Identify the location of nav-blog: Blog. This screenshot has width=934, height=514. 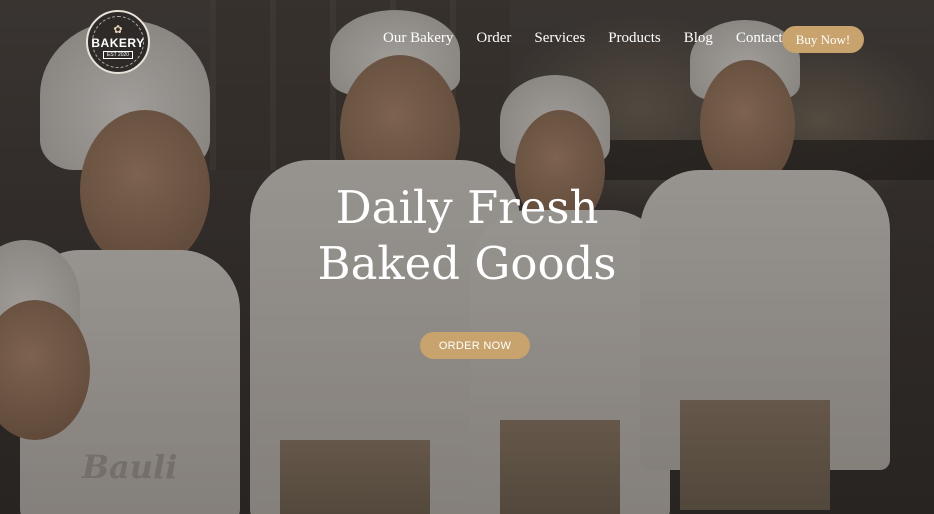
(698, 38).